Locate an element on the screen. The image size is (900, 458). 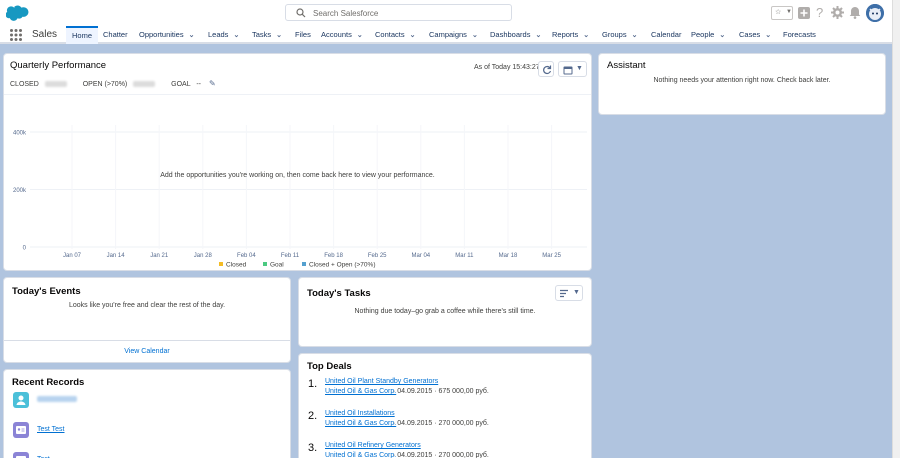
edit-goal-pencil-icon: ✎ is located at coordinates (212, 83).